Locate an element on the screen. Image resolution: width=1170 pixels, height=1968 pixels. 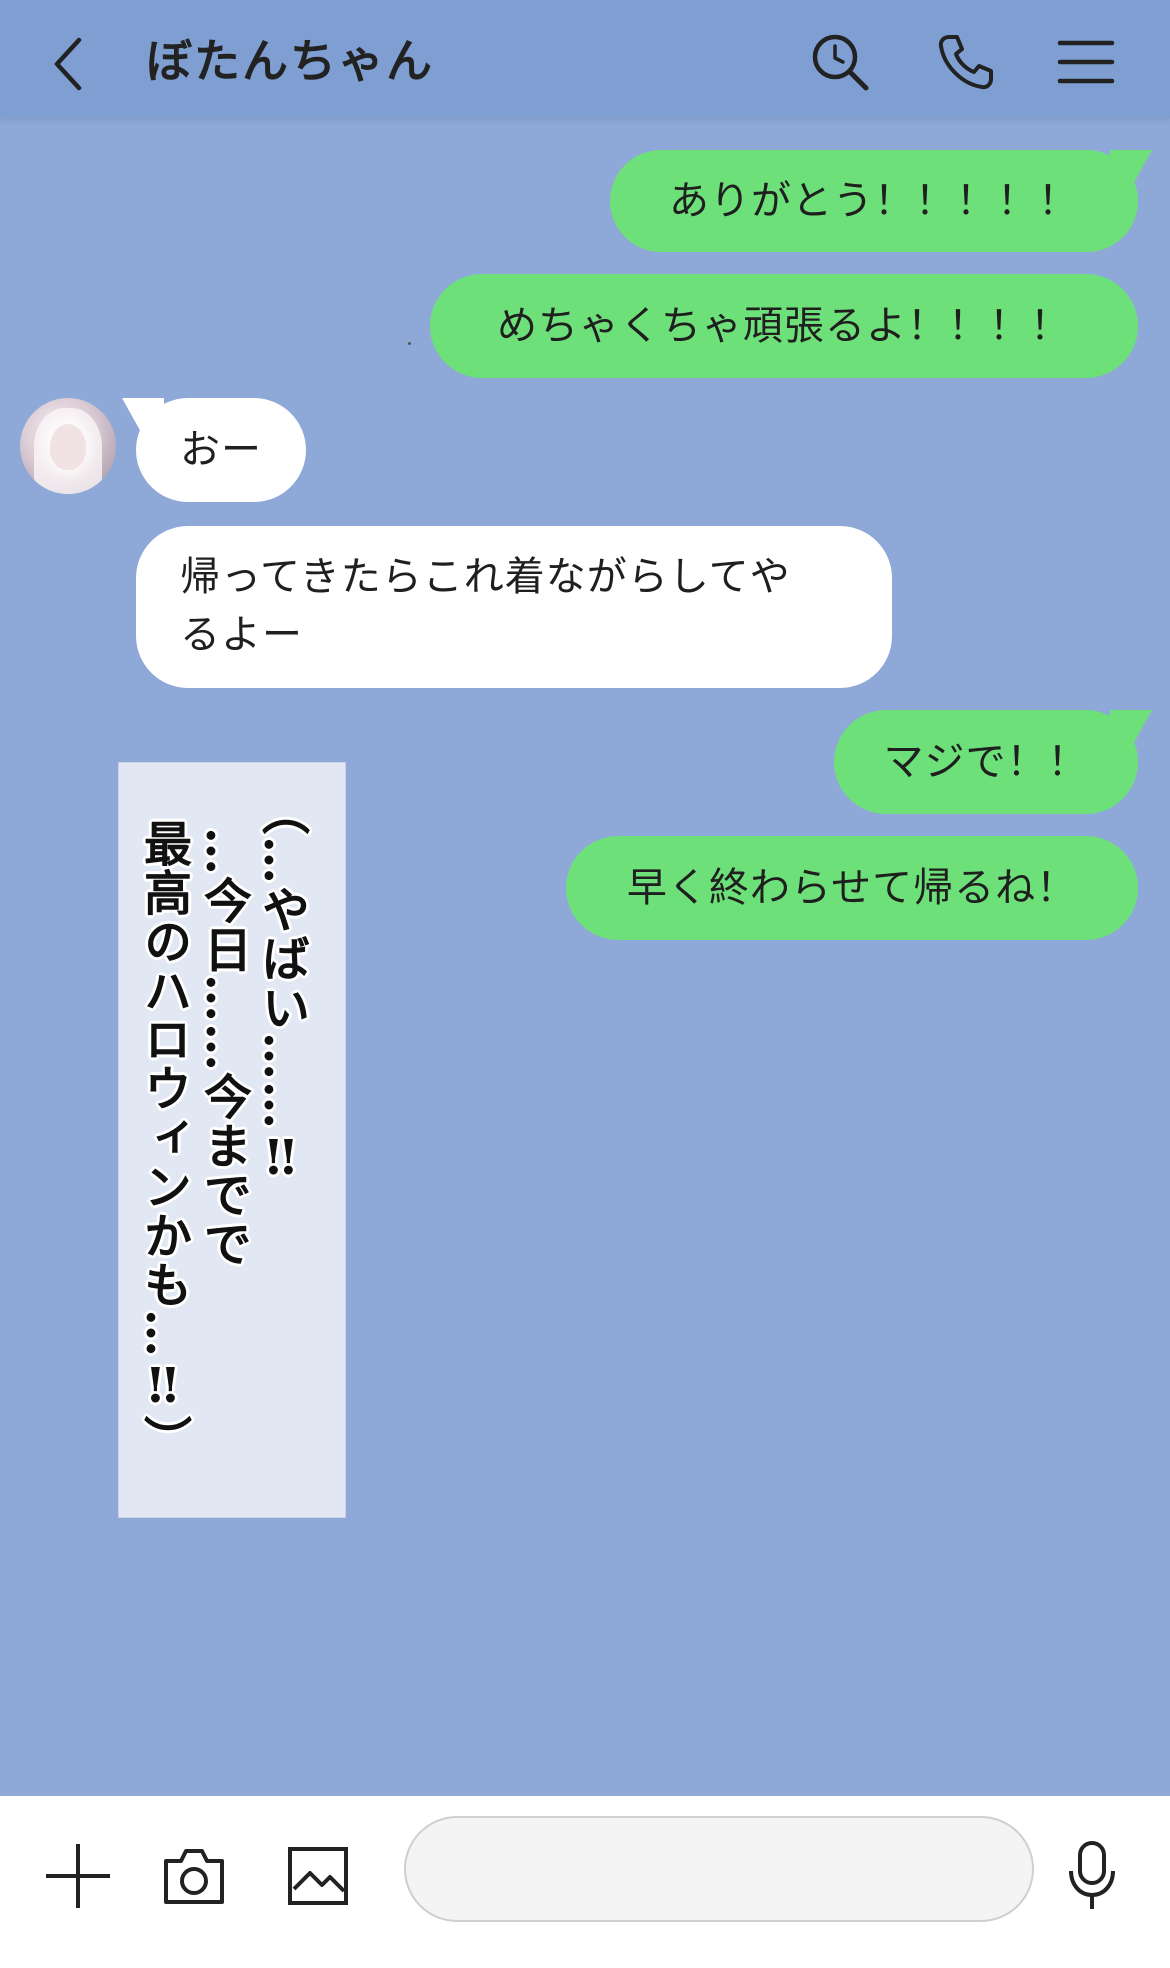
thought-line: …今日……今までで is located at coordinates (223, 1047).